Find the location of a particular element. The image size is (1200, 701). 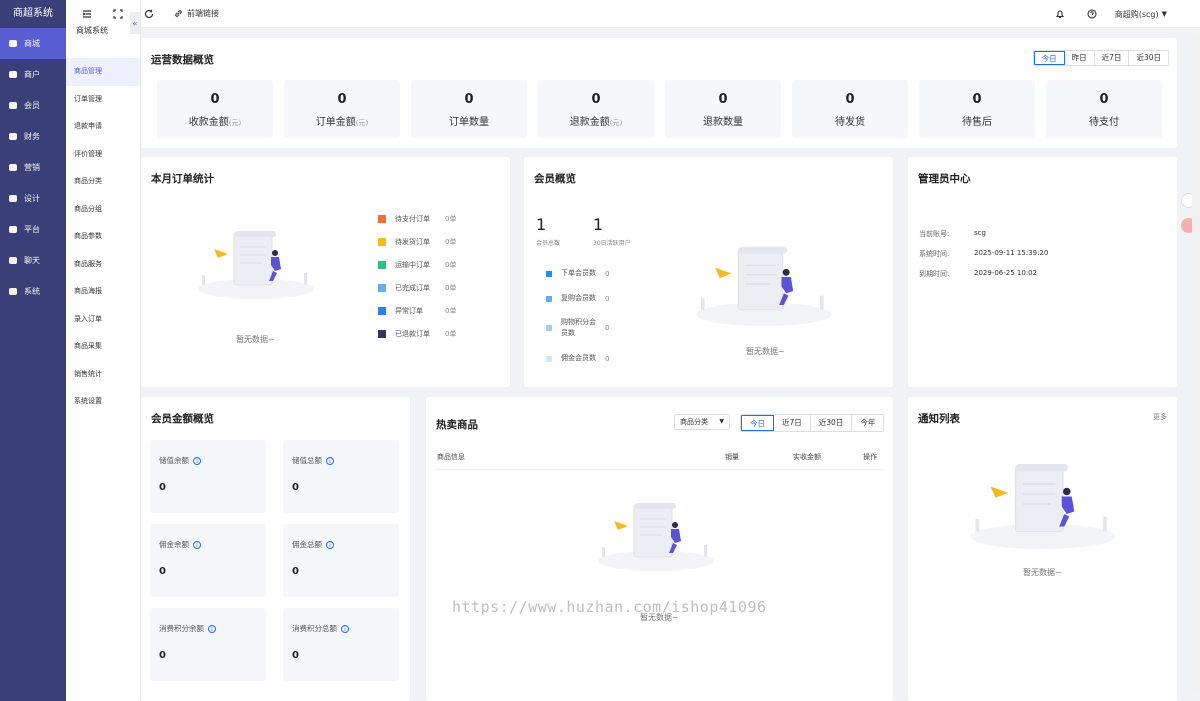

nav-item-marketing: 营销 is located at coordinates (33, 167).